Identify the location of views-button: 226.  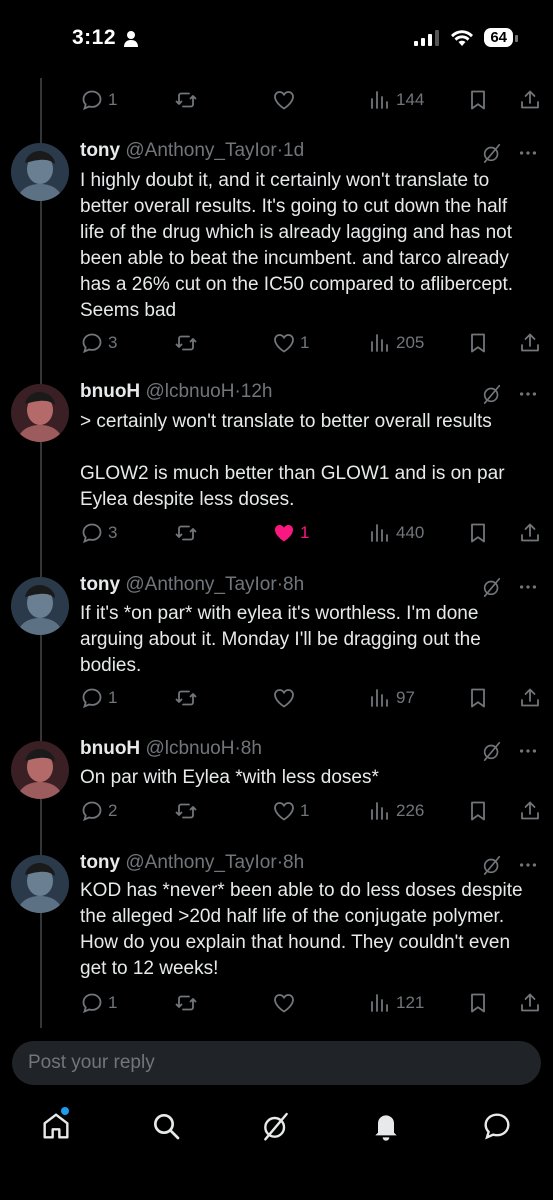
(396, 811).